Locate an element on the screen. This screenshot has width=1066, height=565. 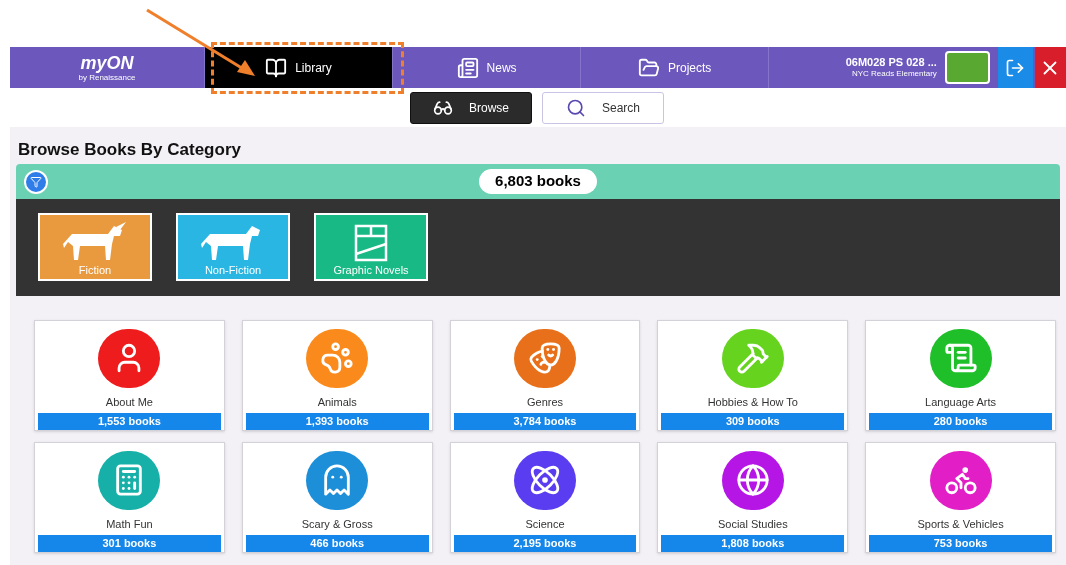
view-toggle: Browse is located at coordinates (471, 107).